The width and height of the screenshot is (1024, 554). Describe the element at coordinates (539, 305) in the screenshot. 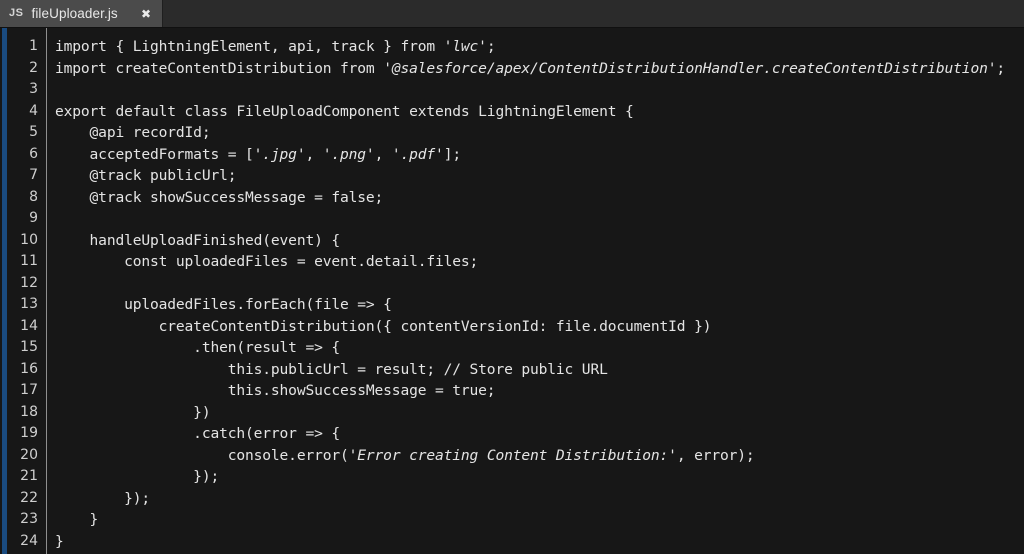

I see `code-line: uploadedFiles.forEach(file => {` at that location.